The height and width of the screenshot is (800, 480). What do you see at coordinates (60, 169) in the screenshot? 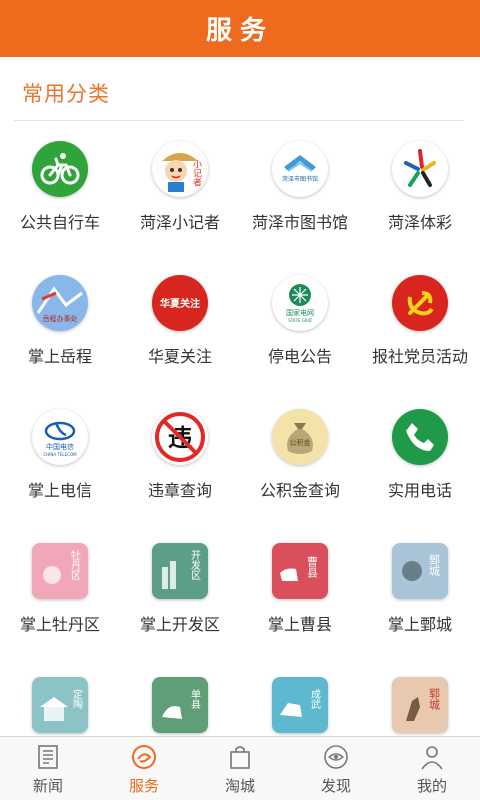
I see `bicycle-icon` at bounding box center [60, 169].